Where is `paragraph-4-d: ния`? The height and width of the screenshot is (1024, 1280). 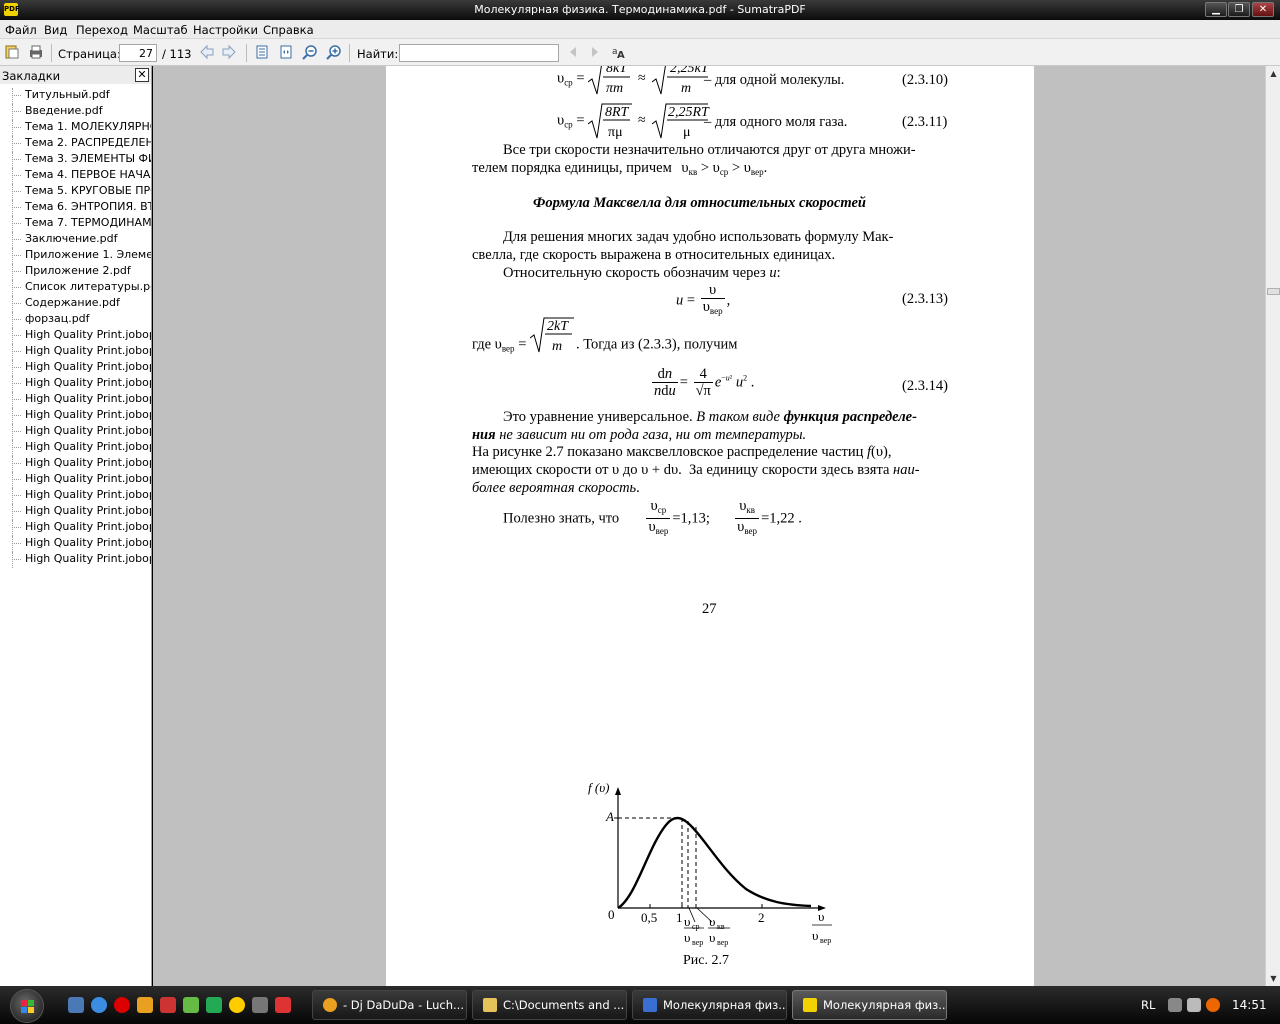 paragraph-4-d: ния is located at coordinates (484, 435).